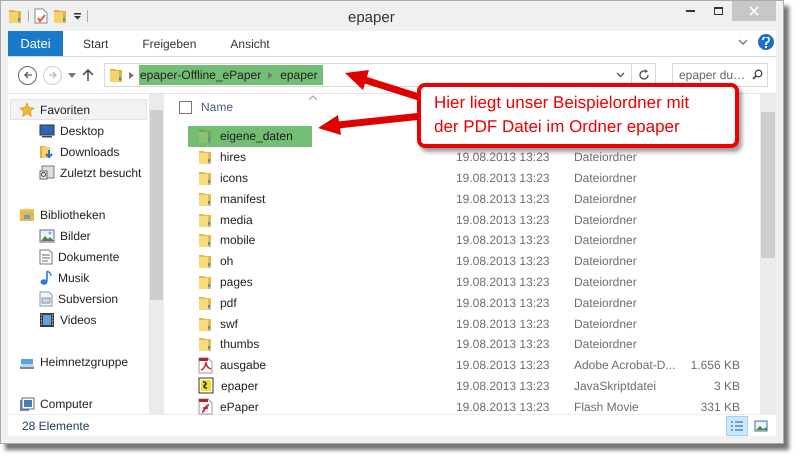 This screenshot has width=800, height=458. What do you see at coordinates (615, 386) in the screenshot?
I see `type-cell-text: JavaSkriptdatei` at bounding box center [615, 386].